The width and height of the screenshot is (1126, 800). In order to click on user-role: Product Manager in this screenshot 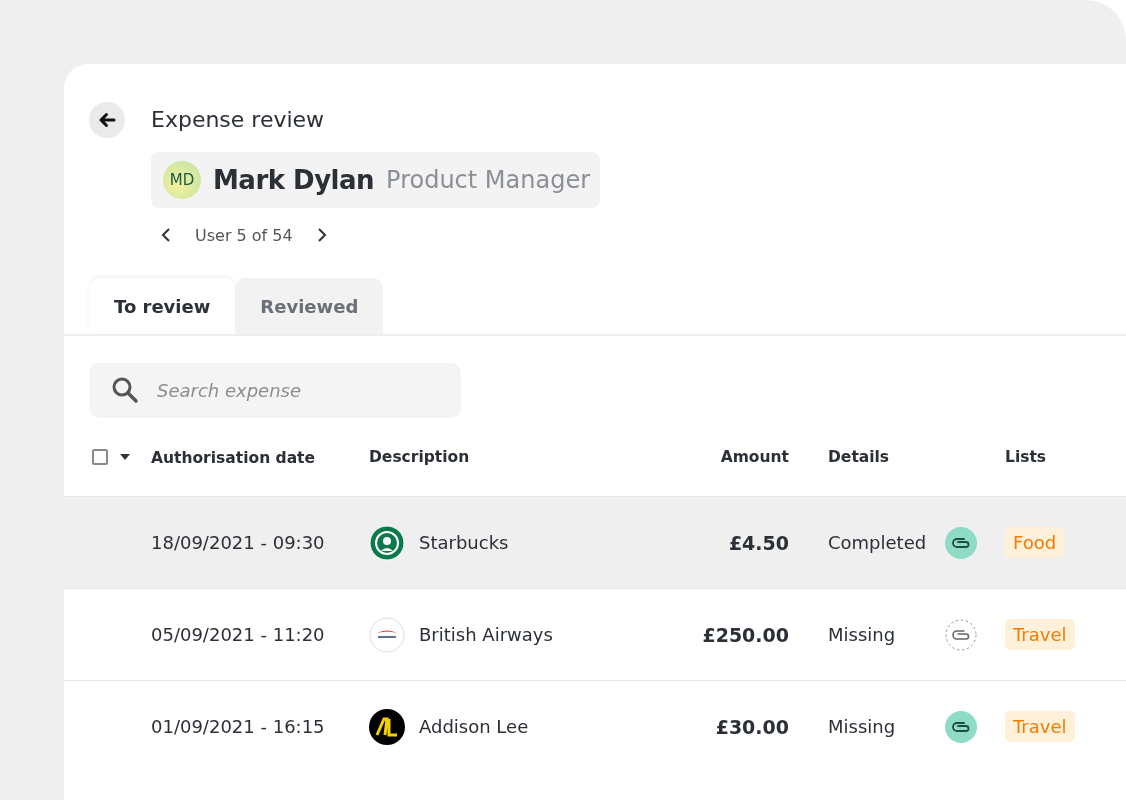, I will do `click(488, 180)`.